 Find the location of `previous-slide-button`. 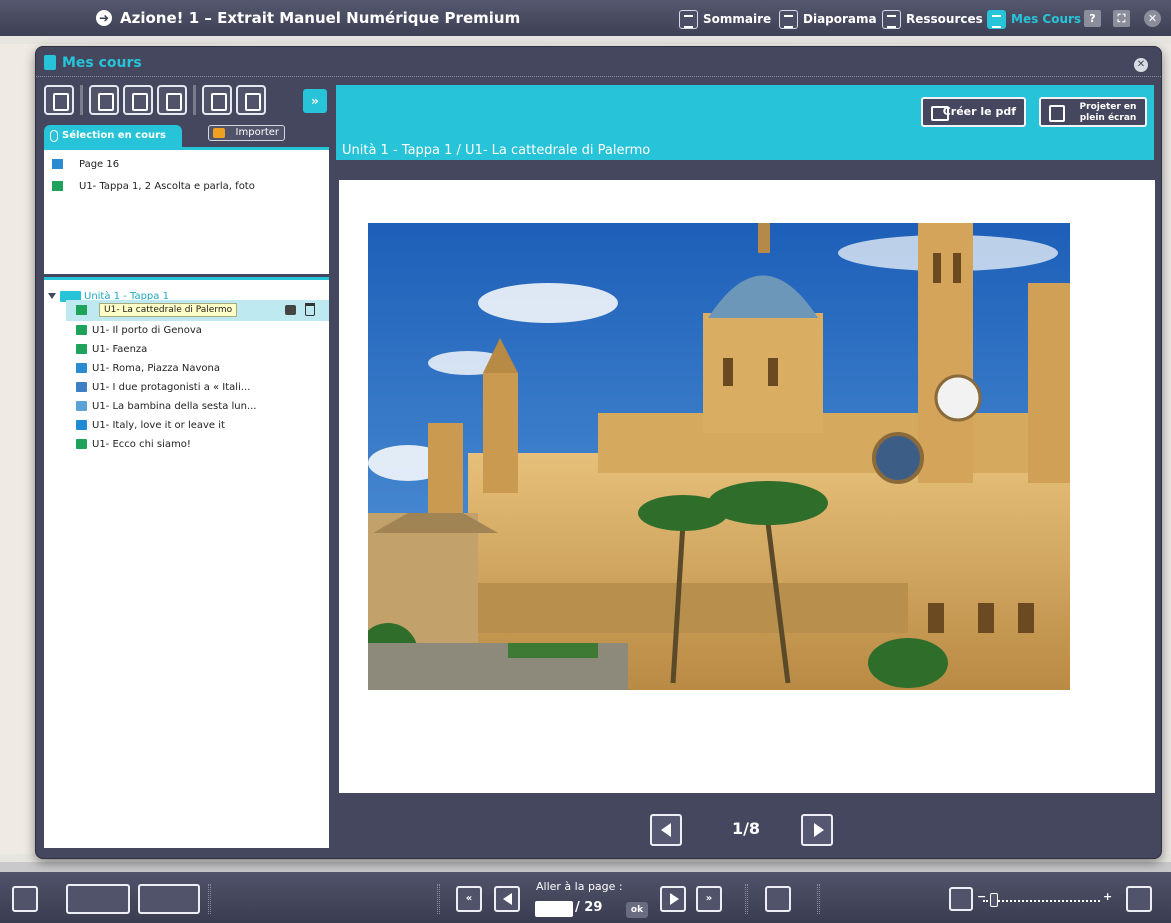

previous-slide-button is located at coordinates (666, 830).